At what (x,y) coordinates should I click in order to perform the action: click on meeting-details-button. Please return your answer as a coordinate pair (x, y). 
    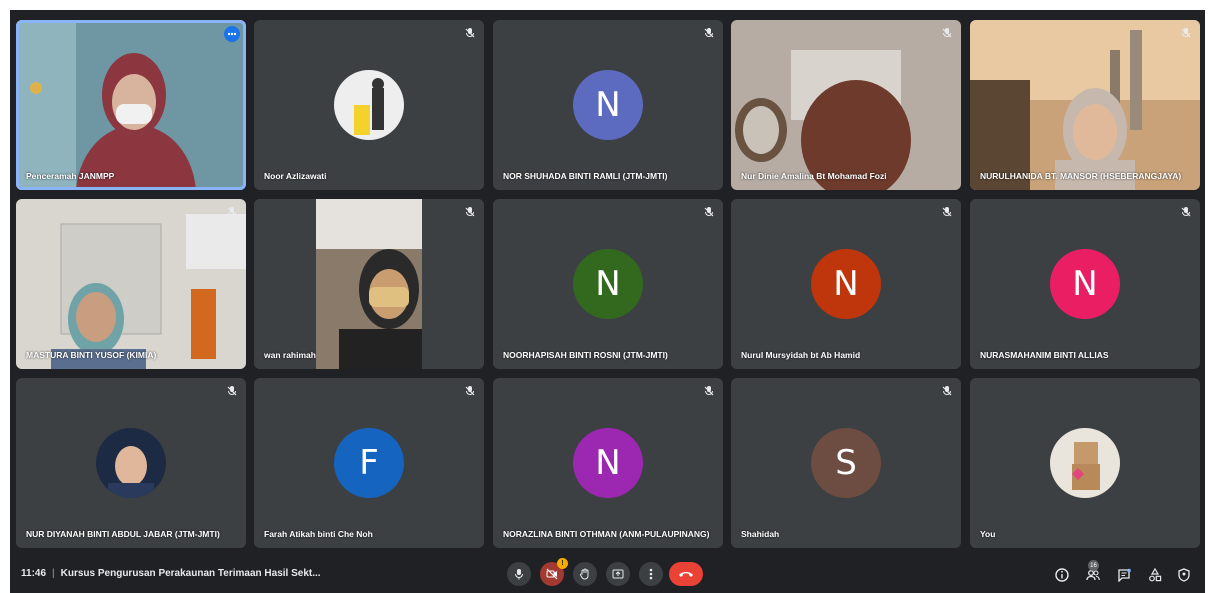
    Looking at the image, I should click on (1062, 575).